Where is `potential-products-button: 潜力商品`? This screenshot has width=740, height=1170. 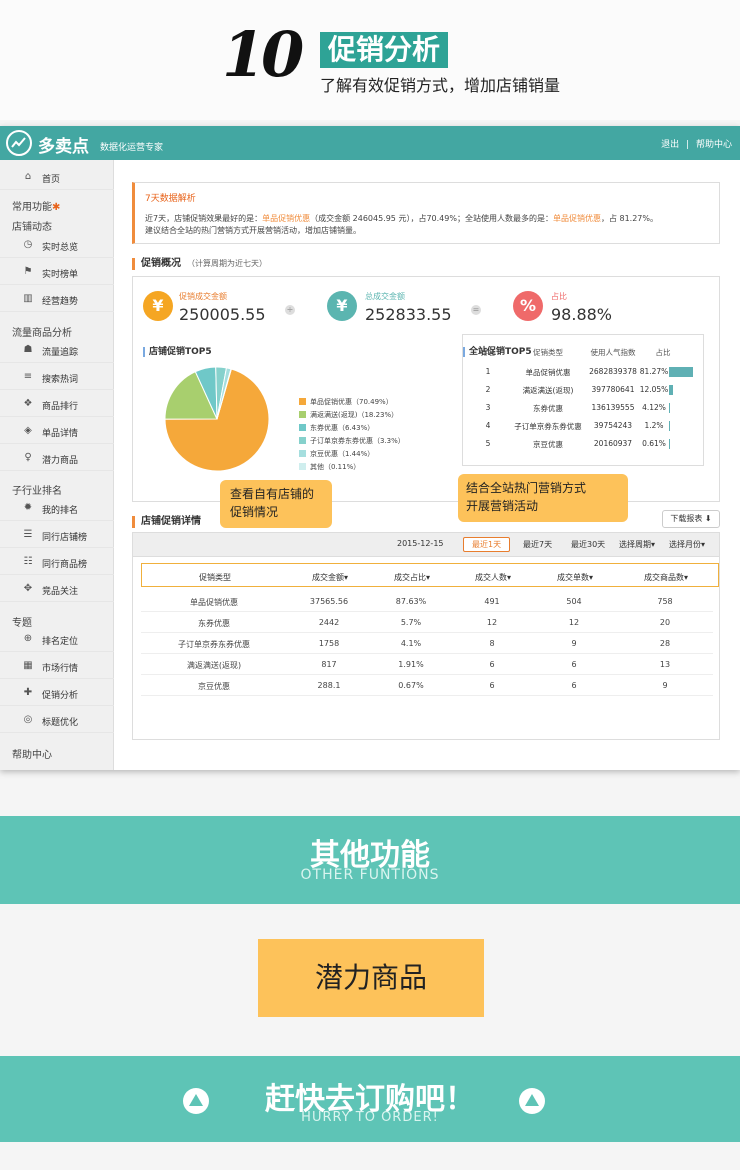
potential-products-button: 潜力商品 is located at coordinates (371, 978).